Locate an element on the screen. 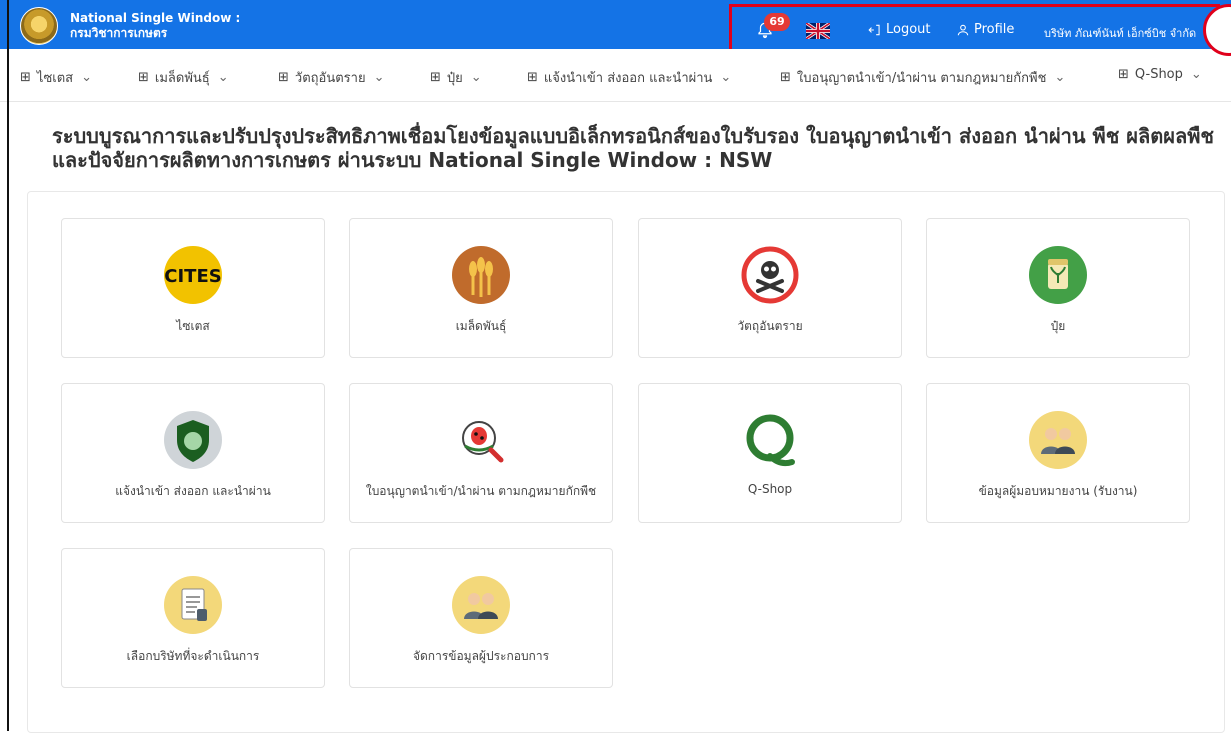 Image resolution: width=1231 pixels, height=733 pixels. menu-item-label: ใบอนุญาตนำเข้า/นำผ่าน ตามกฎหมายกักพืช is located at coordinates (921, 78).